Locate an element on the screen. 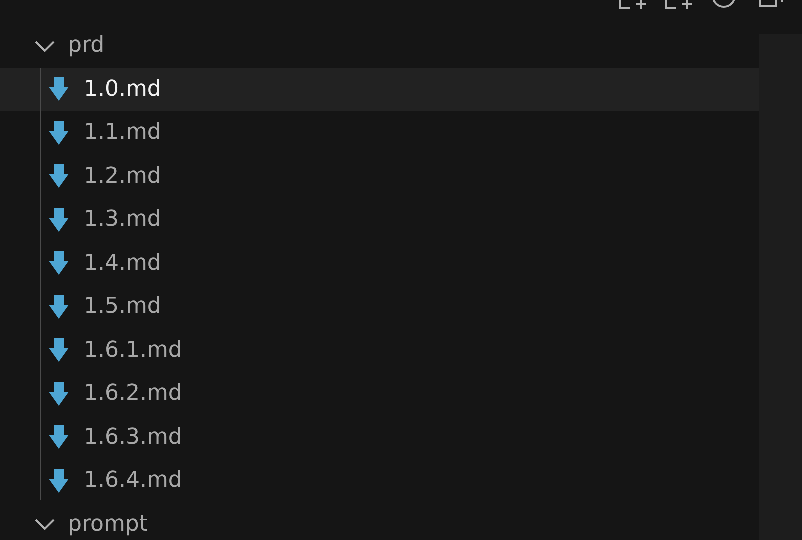 The width and height of the screenshot is (802, 540). file-item: 1.4.md is located at coordinates (379, 263).